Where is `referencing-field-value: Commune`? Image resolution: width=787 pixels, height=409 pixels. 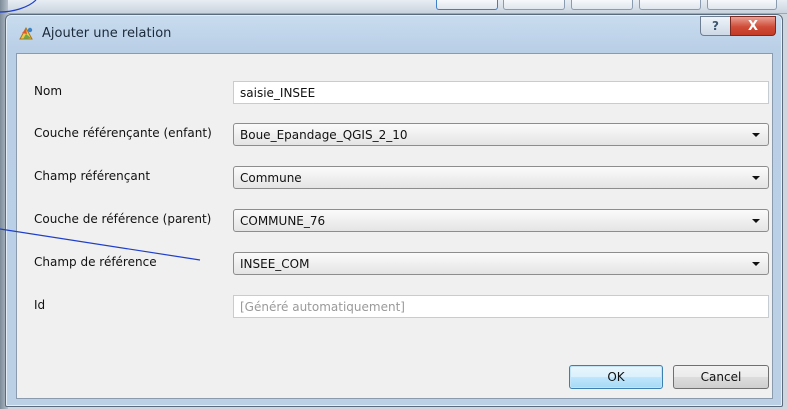
referencing-field-value: Commune is located at coordinates (271, 178).